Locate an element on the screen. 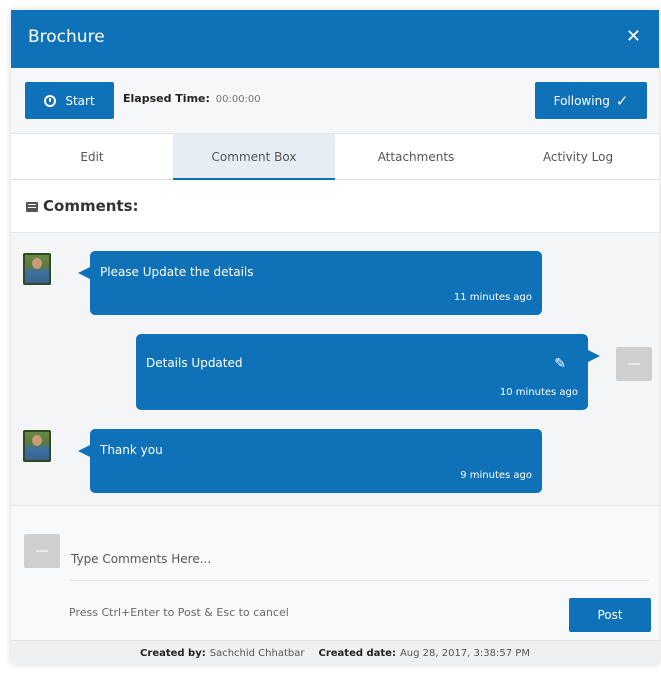 This screenshot has width=661, height=674. comment-bubble: Thank you 9 minutes ago is located at coordinates (310, 461).